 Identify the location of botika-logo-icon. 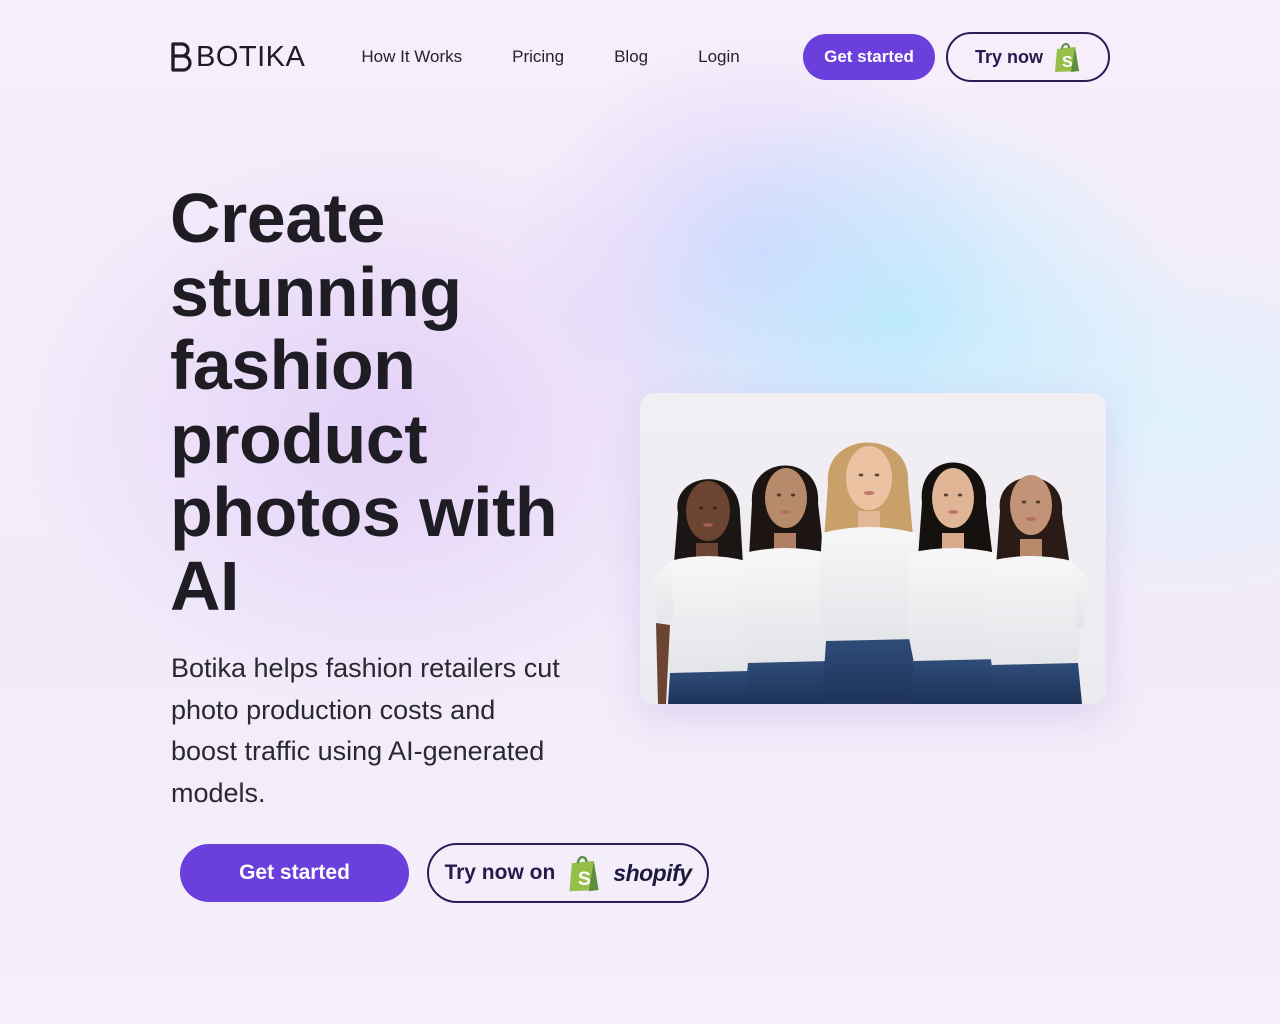
(181, 57).